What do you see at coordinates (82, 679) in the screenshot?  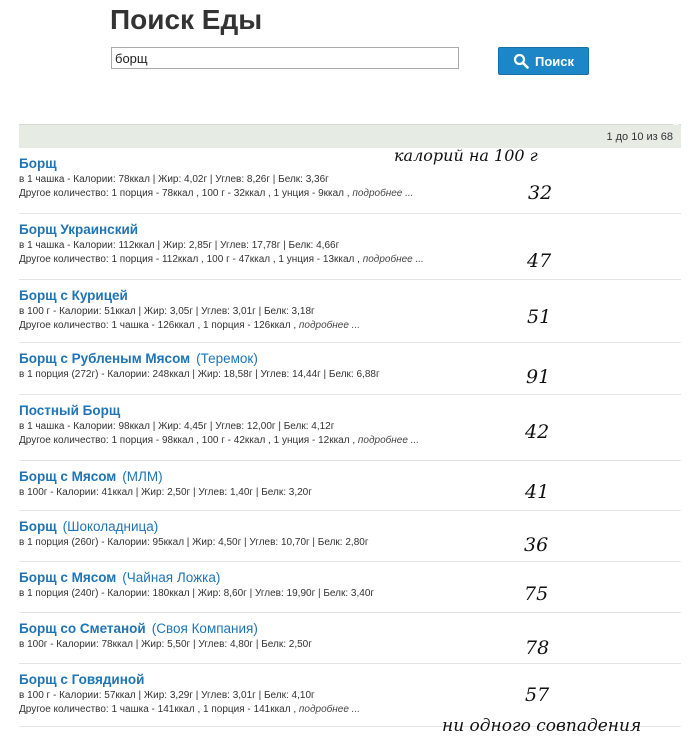 I see `item-name: Борщ с Говядиной` at bounding box center [82, 679].